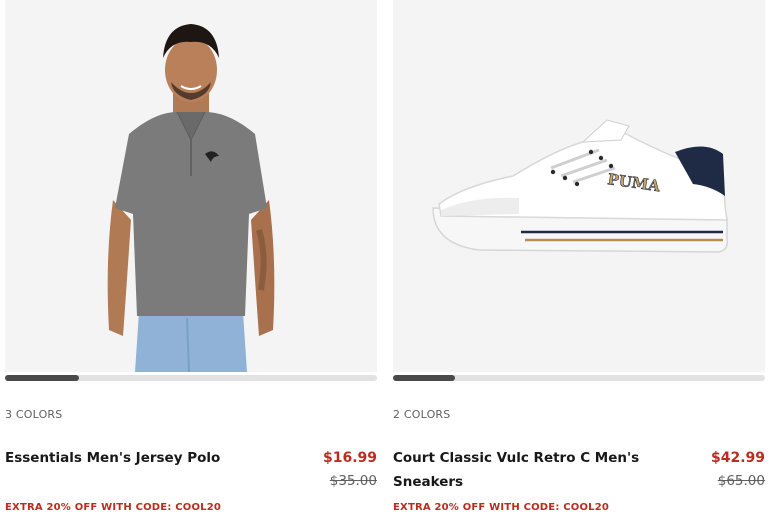 The width and height of the screenshot is (771, 521). What do you see at coordinates (349, 458) in the screenshot?
I see `sale-price: $16.99` at bounding box center [349, 458].